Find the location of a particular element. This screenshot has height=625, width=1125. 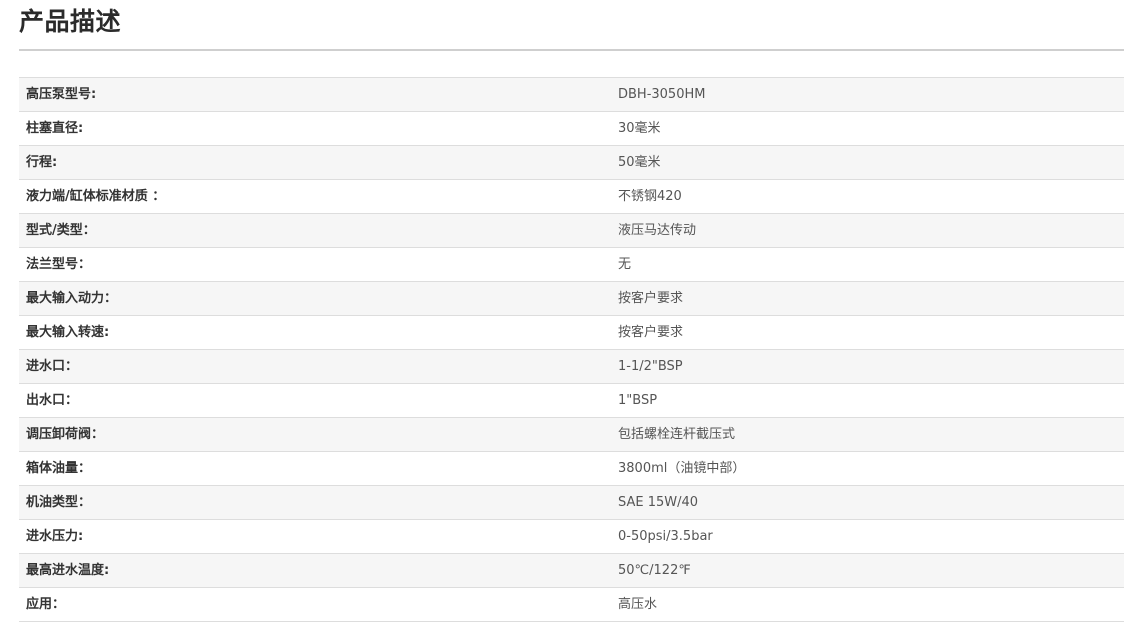

spec-label: 最高进水温度: is located at coordinates (68, 570).